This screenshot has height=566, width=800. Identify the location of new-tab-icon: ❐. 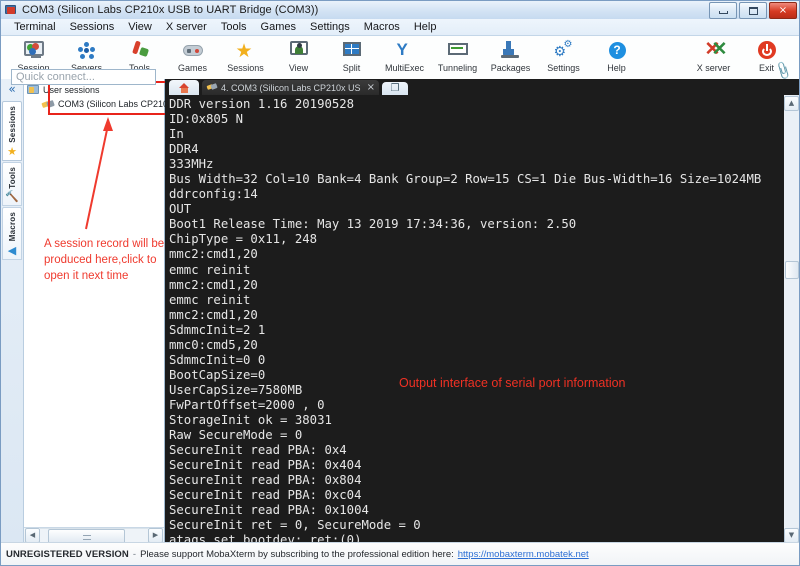
(395, 88).